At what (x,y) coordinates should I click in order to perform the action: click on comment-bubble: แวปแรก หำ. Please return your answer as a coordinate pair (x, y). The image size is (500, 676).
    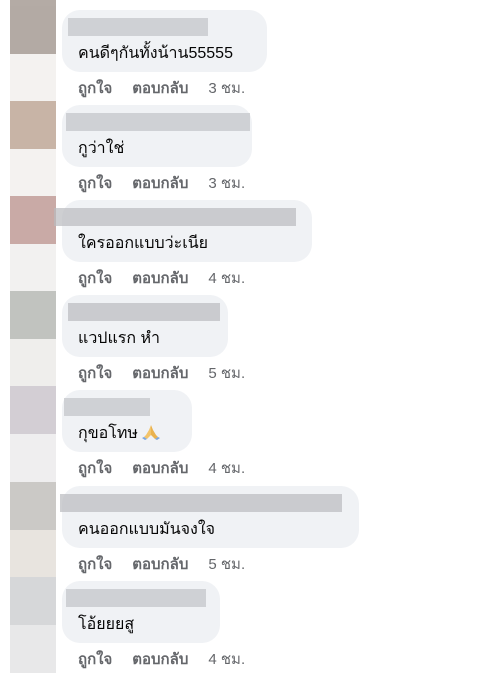
    Looking at the image, I should click on (145, 326).